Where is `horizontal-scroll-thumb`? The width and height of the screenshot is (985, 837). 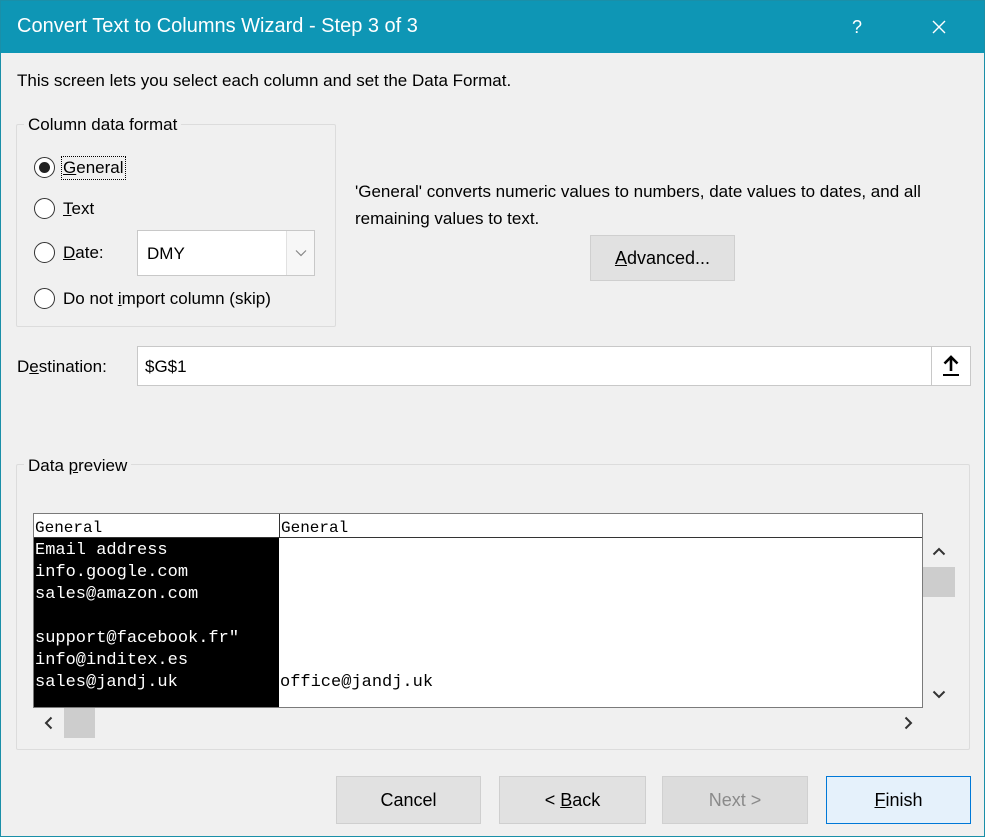
horizontal-scroll-thumb is located at coordinates (79, 723).